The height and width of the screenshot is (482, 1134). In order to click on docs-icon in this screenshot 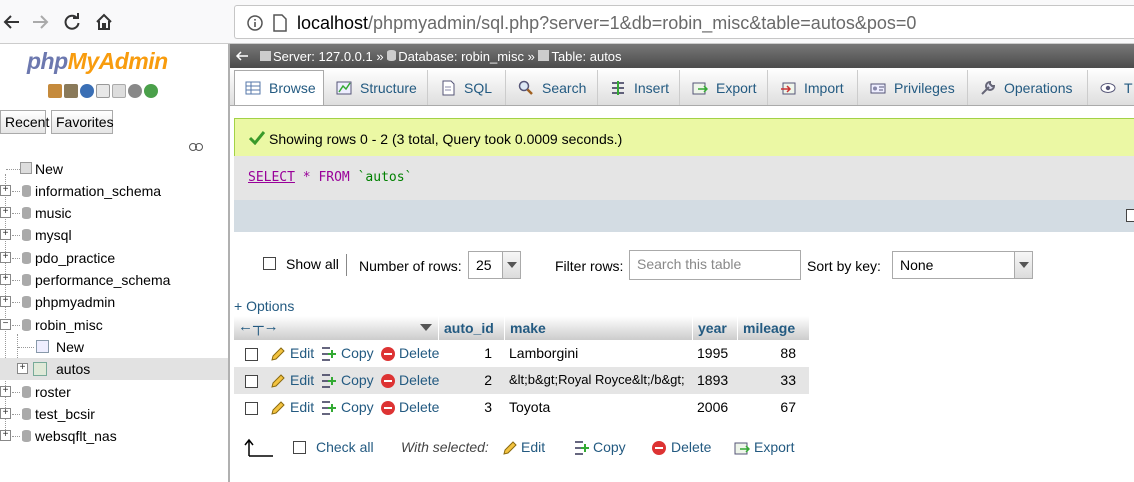, I will do `click(103, 91)`.